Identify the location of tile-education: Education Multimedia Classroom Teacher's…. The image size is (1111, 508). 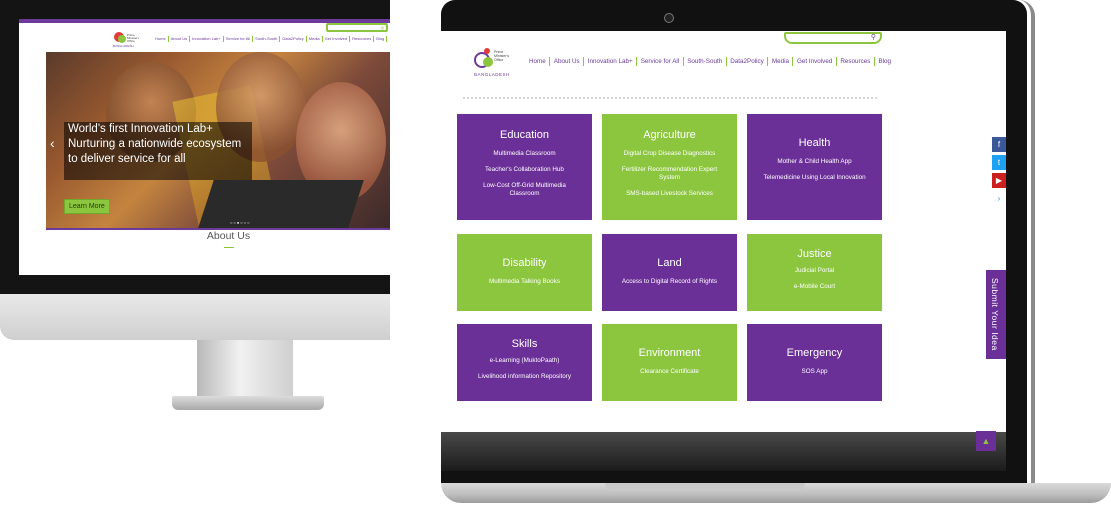
(524, 167).